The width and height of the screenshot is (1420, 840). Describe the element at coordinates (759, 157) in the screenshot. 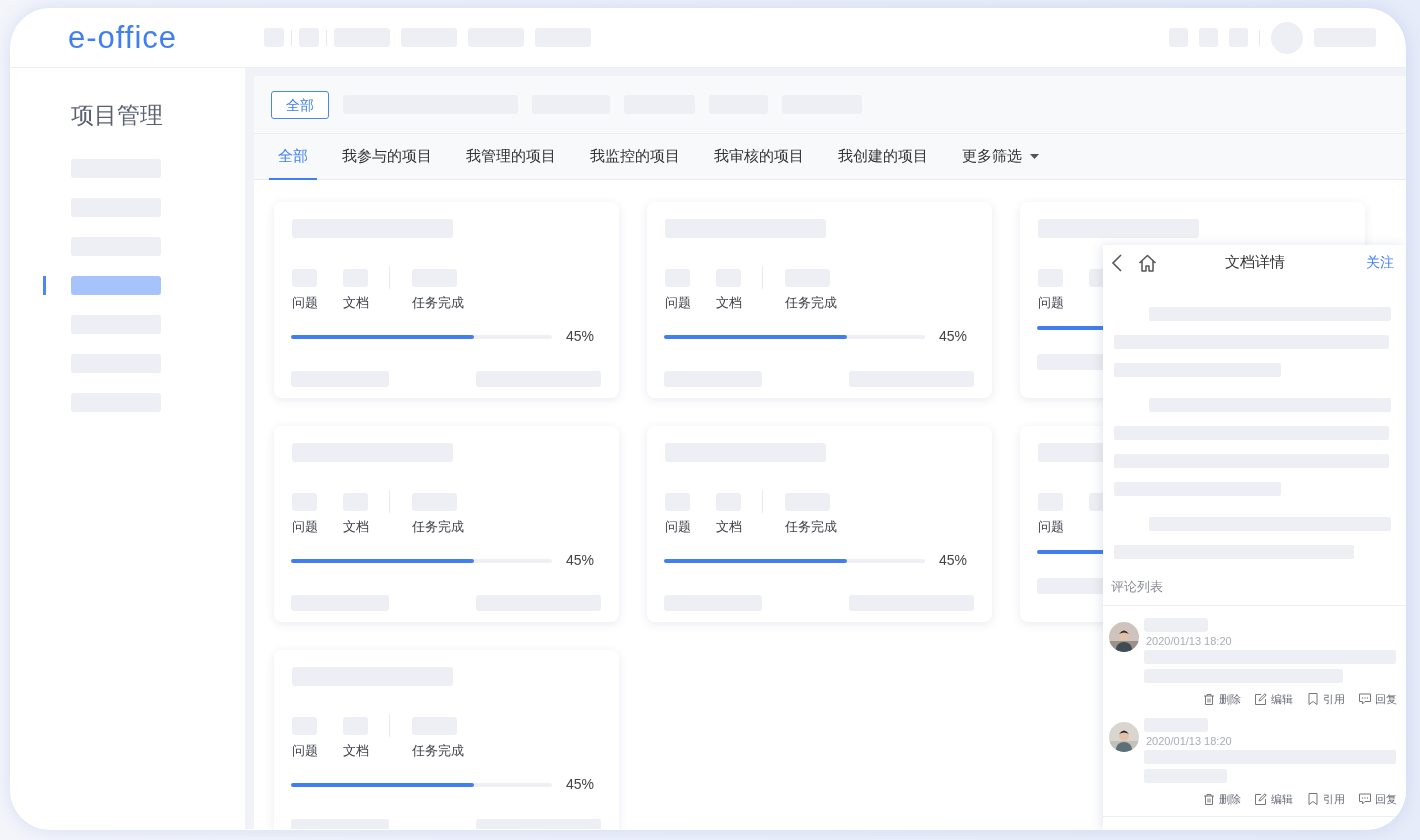

I see `tab: 我审核的项目` at that location.